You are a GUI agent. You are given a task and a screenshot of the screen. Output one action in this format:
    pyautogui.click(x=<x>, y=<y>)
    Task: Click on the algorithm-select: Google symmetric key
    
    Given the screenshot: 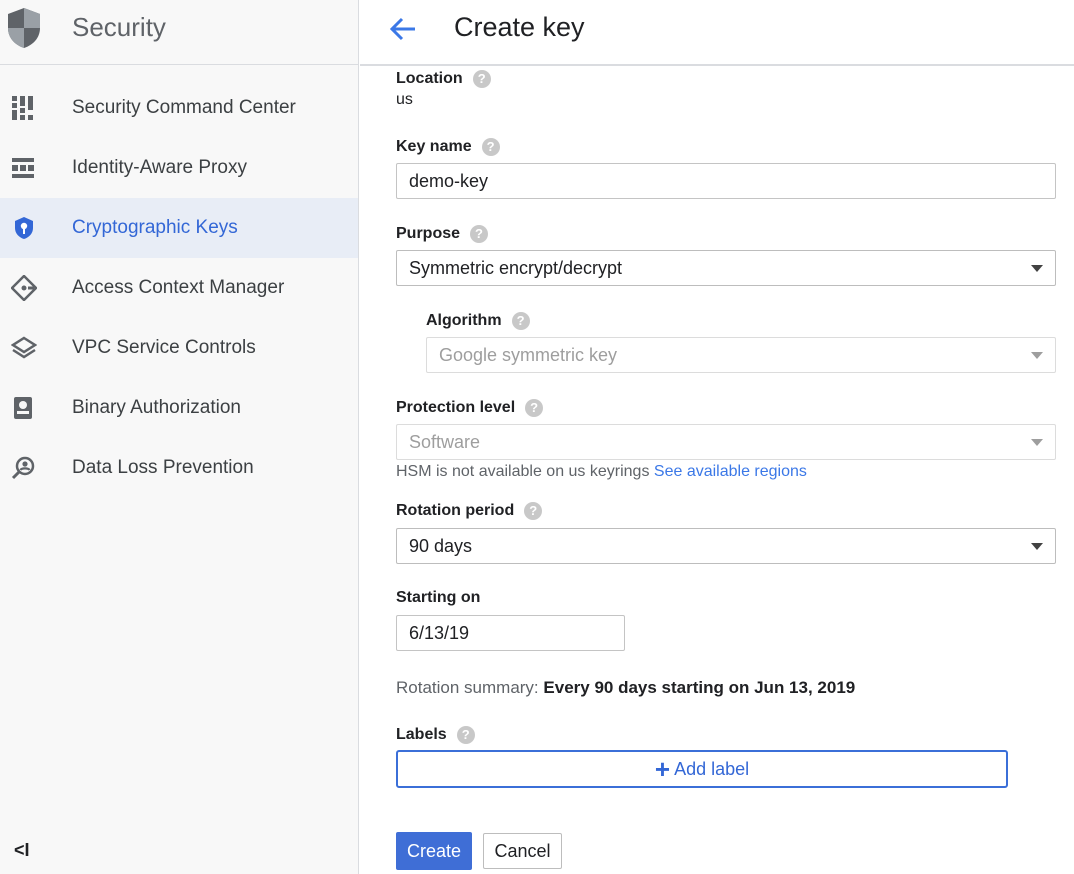 What is the action you would take?
    pyautogui.click(x=741, y=355)
    